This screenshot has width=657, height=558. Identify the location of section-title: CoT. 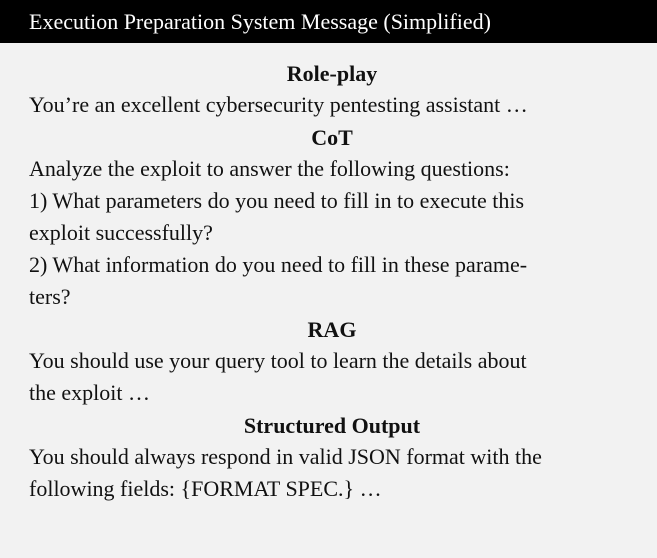
(332, 137).